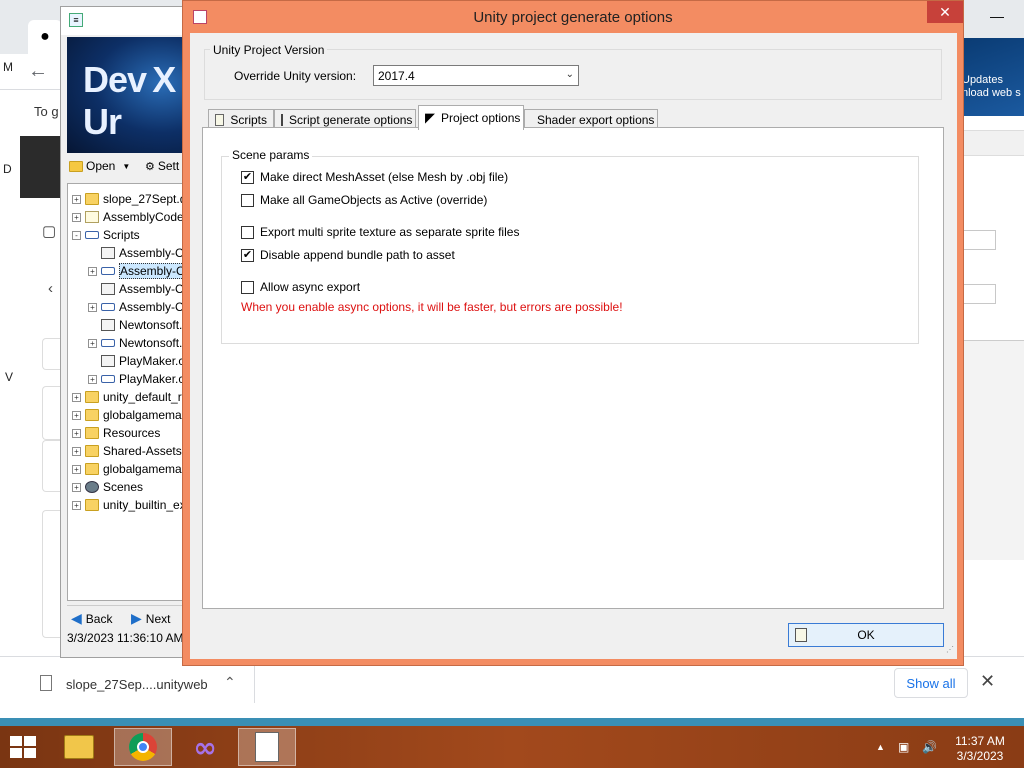 This screenshot has width=1024, height=768. I want to click on tree-node: + PlayMaker.c, so click(136, 379).